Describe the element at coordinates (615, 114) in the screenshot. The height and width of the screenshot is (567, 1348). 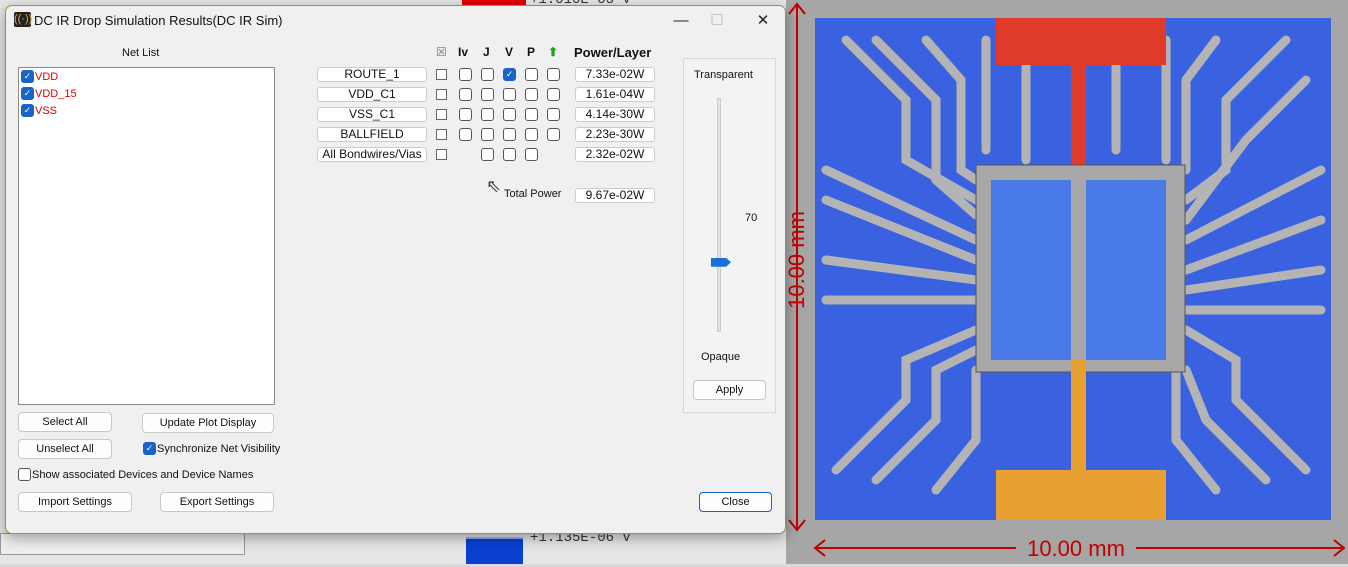
I see `power-value-vss-c1: 4.14e-30W` at that location.